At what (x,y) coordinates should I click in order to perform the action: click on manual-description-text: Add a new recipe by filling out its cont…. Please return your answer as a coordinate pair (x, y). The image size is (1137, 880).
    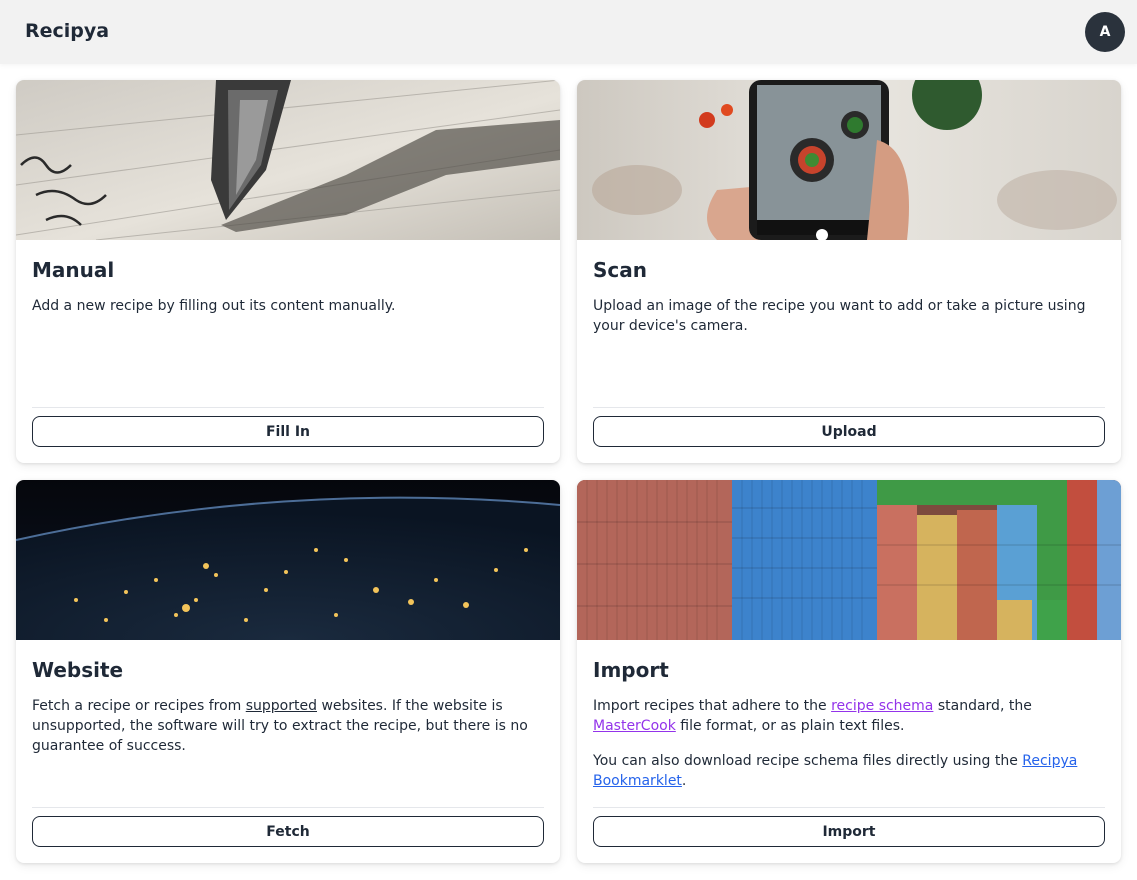
    Looking at the image, I should click on (214, 306).